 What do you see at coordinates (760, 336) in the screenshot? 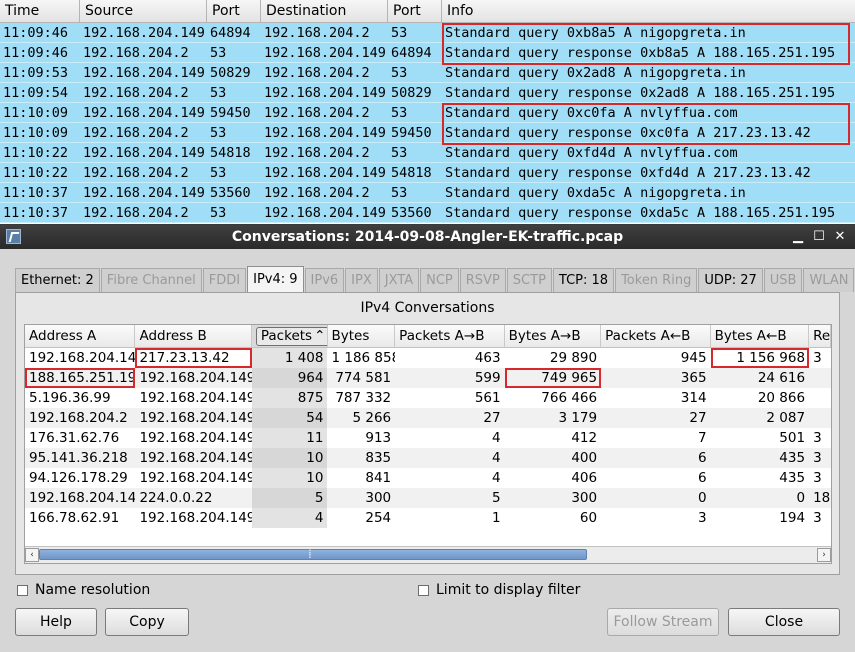
I see `col-header-bytes-b-to-a: Bytes A←B` at bounding box center [760, 336].